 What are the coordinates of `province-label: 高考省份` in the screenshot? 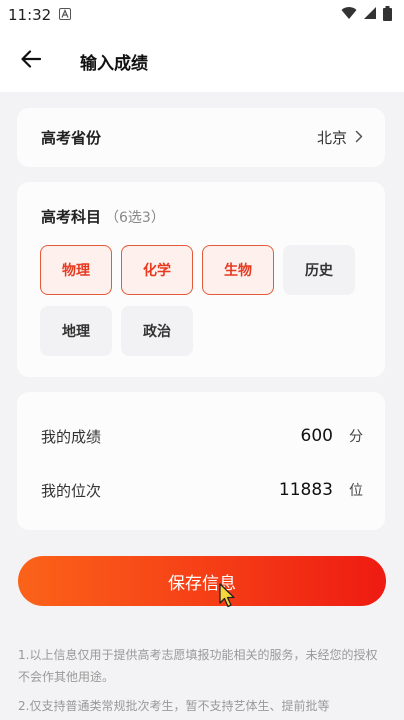 It's located at (71, 138).